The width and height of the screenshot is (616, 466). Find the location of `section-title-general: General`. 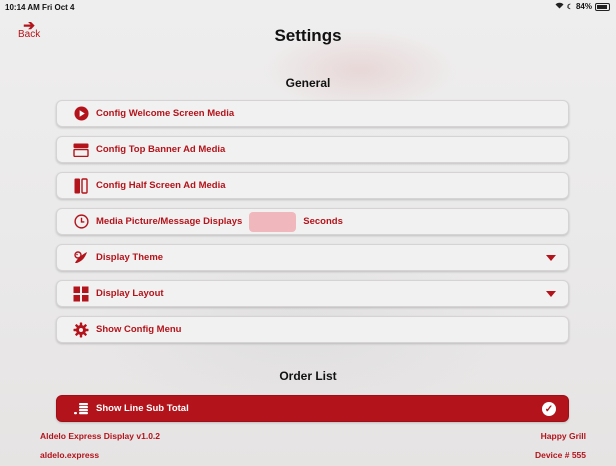

section-title-general: General is located at coordinates (308, 83).